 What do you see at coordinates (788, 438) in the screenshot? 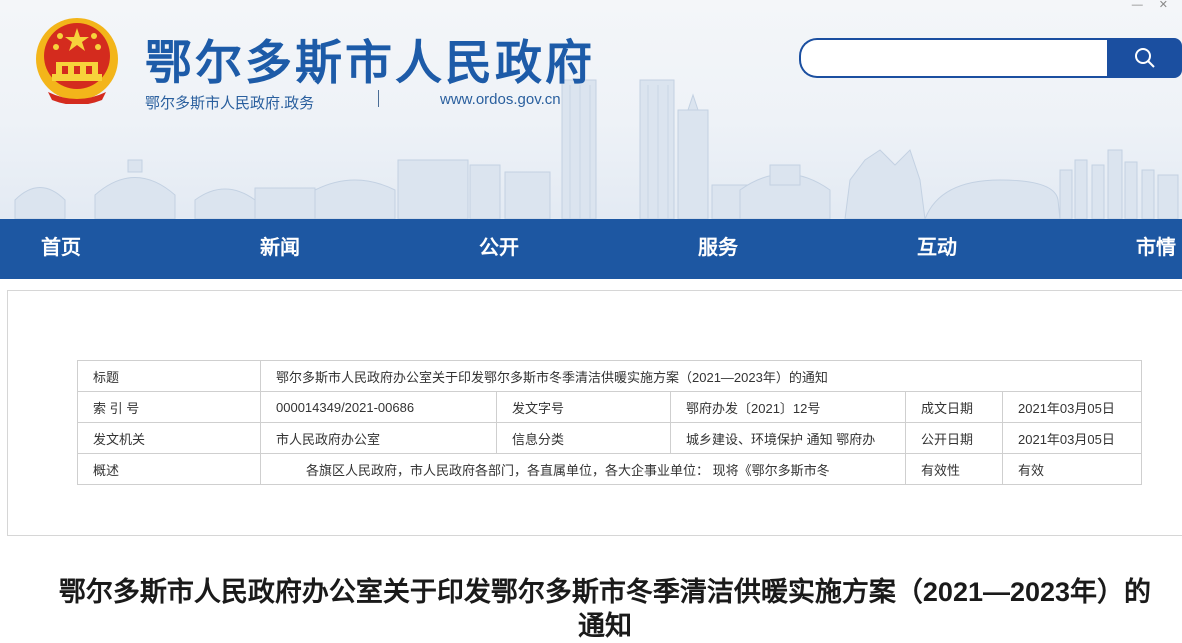
I see `category-value: 城乡建设、环境保护 通知 鄂府办` at bounding box center [788, 438].